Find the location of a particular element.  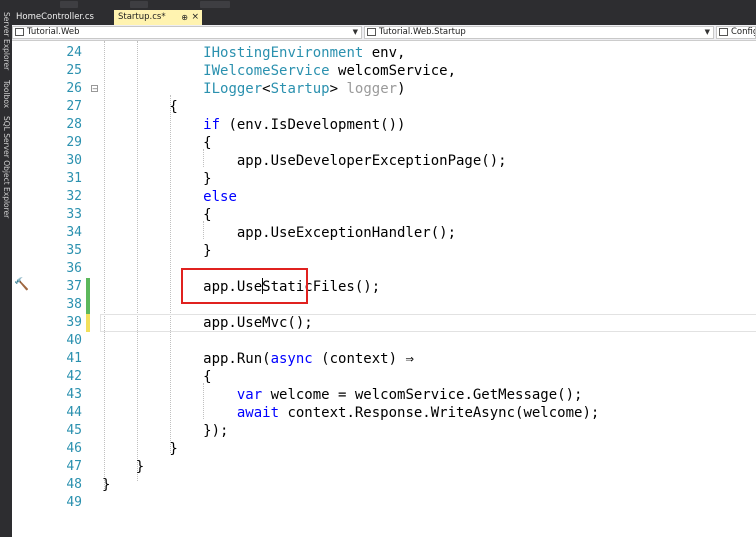

code-line: 30 app.UseDeveloperExceptionPage(); is located at coordinates (384, 161).